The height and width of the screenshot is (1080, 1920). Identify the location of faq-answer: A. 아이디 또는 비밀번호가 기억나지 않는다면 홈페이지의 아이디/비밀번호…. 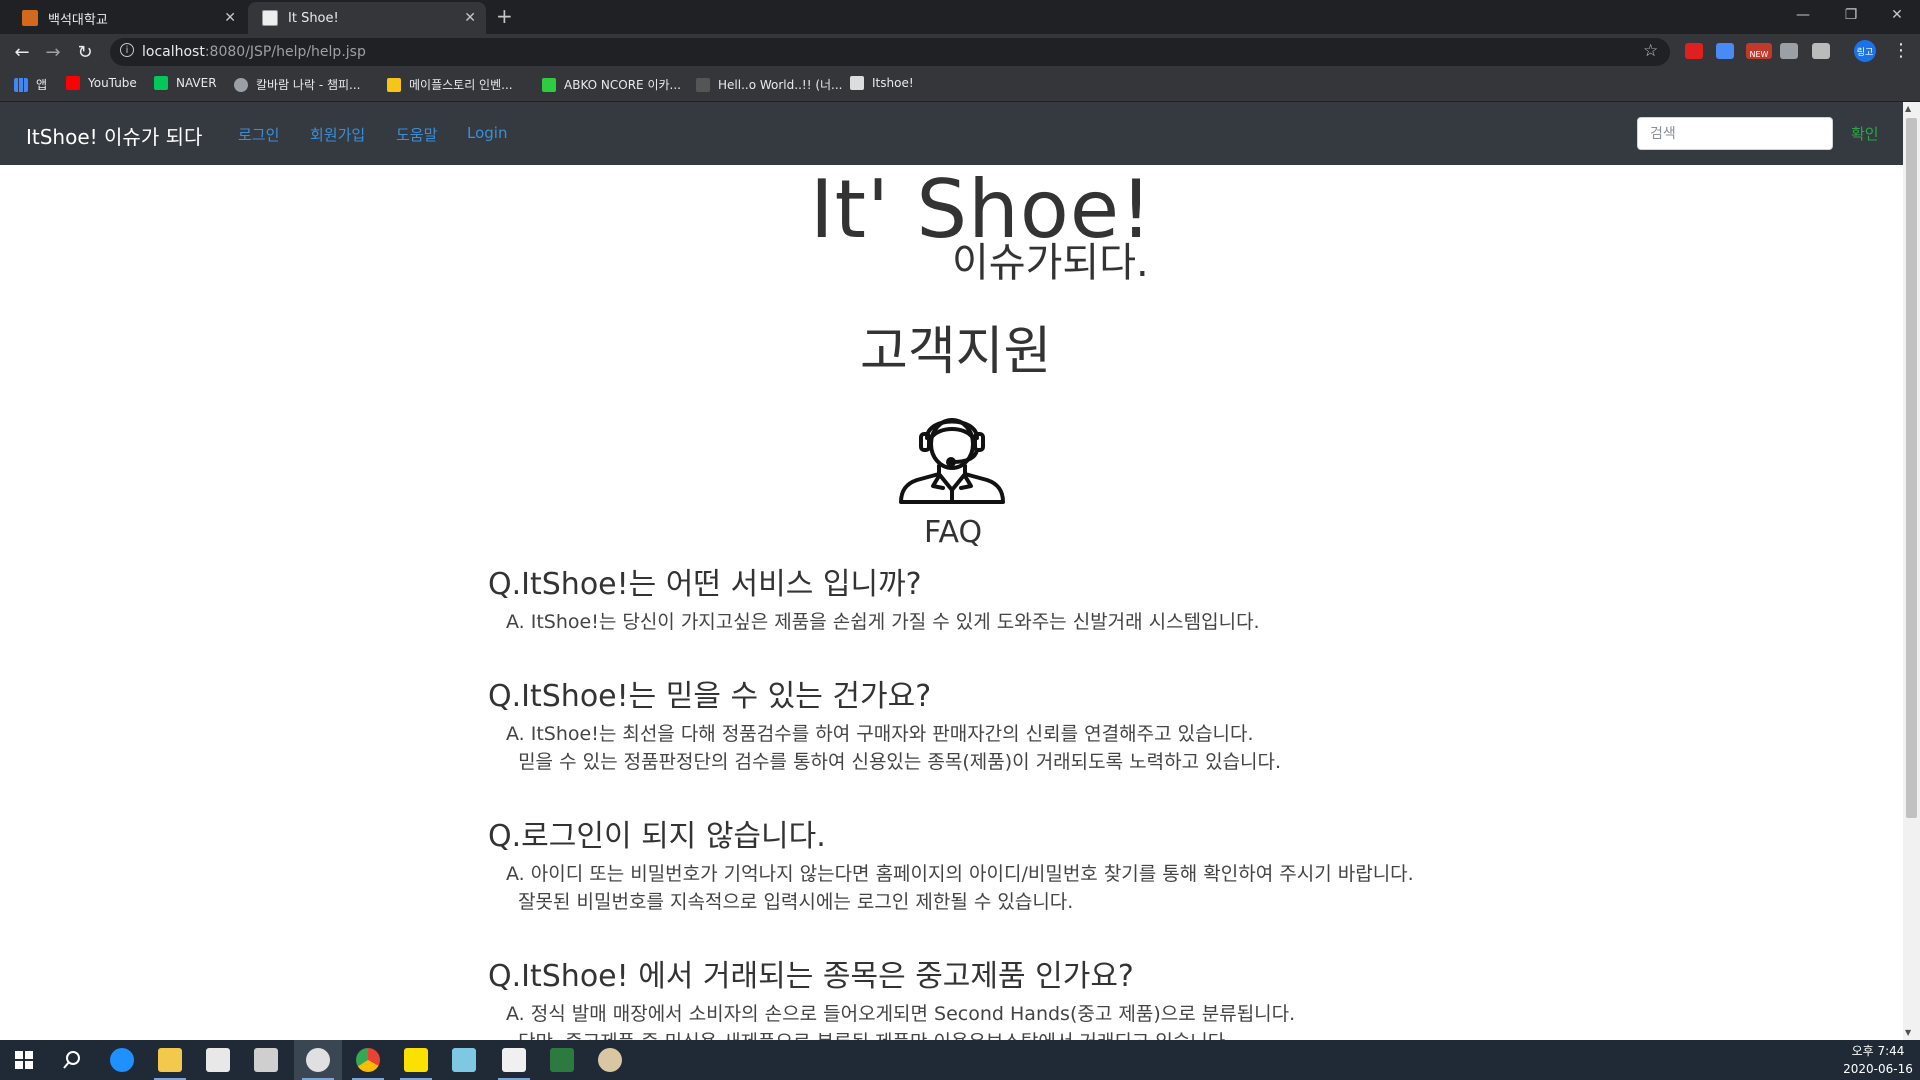
(960, 888).